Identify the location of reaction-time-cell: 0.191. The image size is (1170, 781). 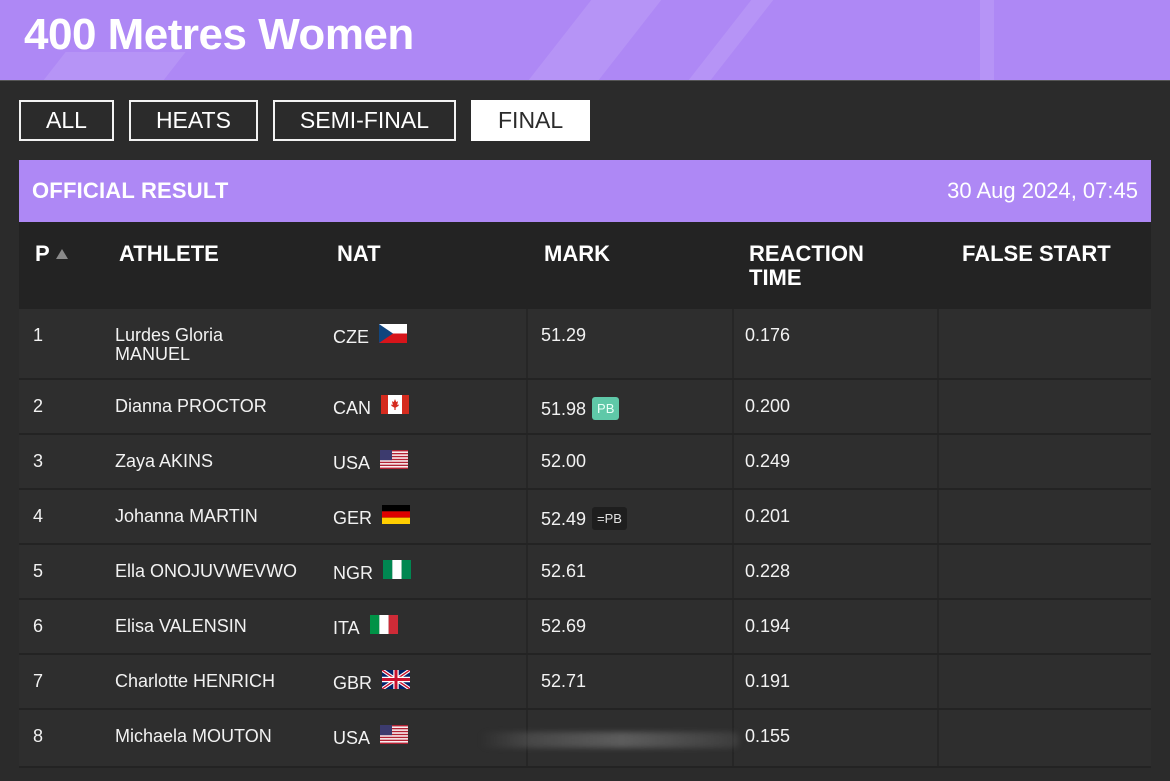
(768, 681).